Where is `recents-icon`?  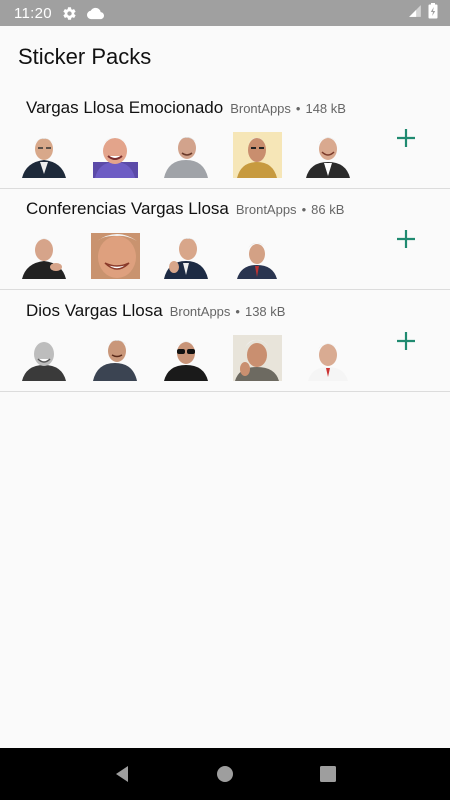 recents-icon is located at coordinates (328, 774).